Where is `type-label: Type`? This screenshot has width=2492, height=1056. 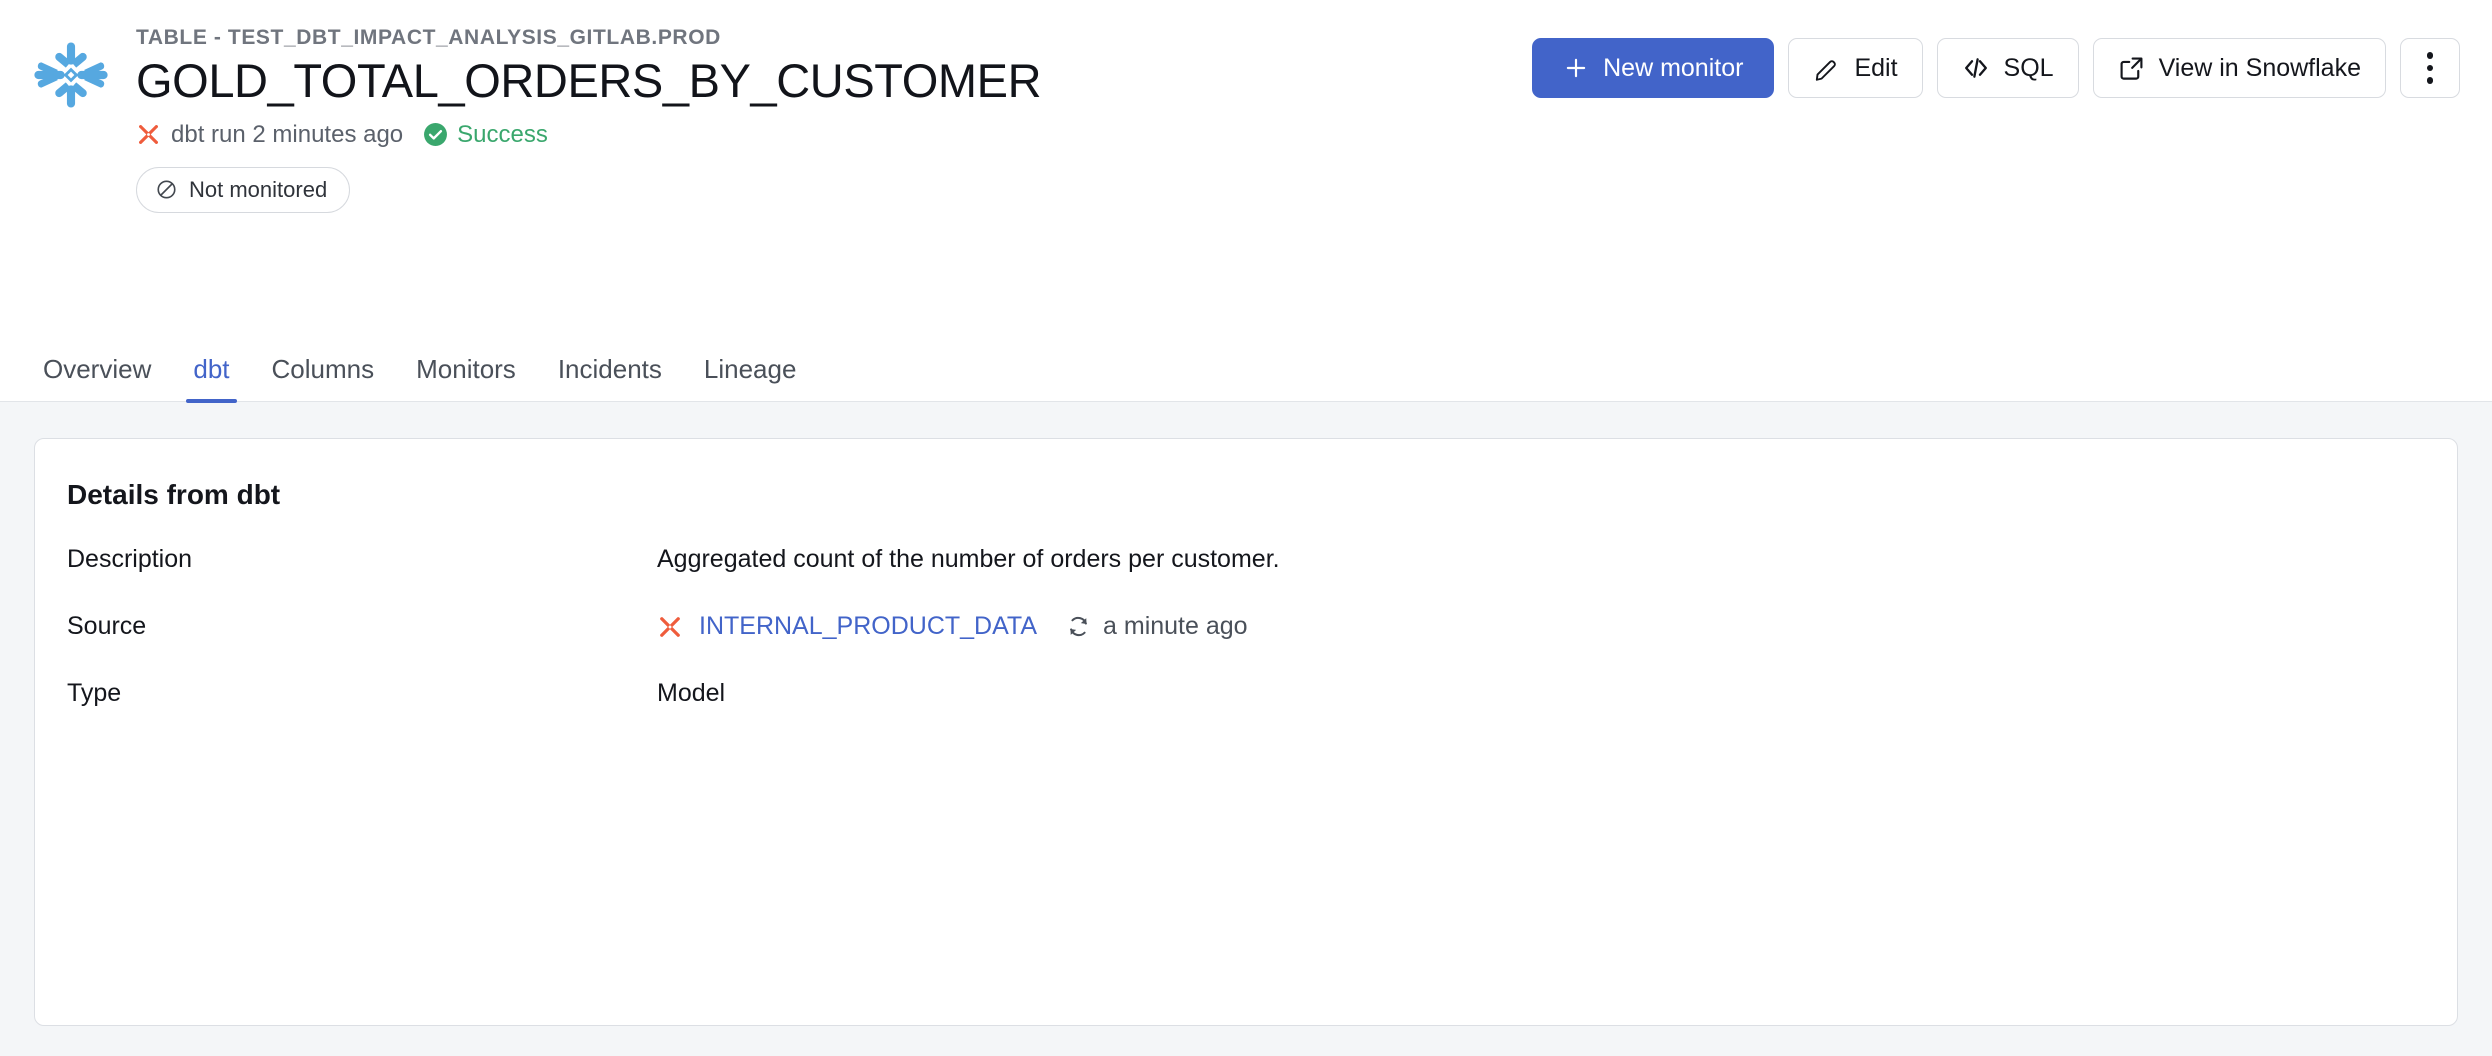 type-label: Type is located at coordinates (94, 693).